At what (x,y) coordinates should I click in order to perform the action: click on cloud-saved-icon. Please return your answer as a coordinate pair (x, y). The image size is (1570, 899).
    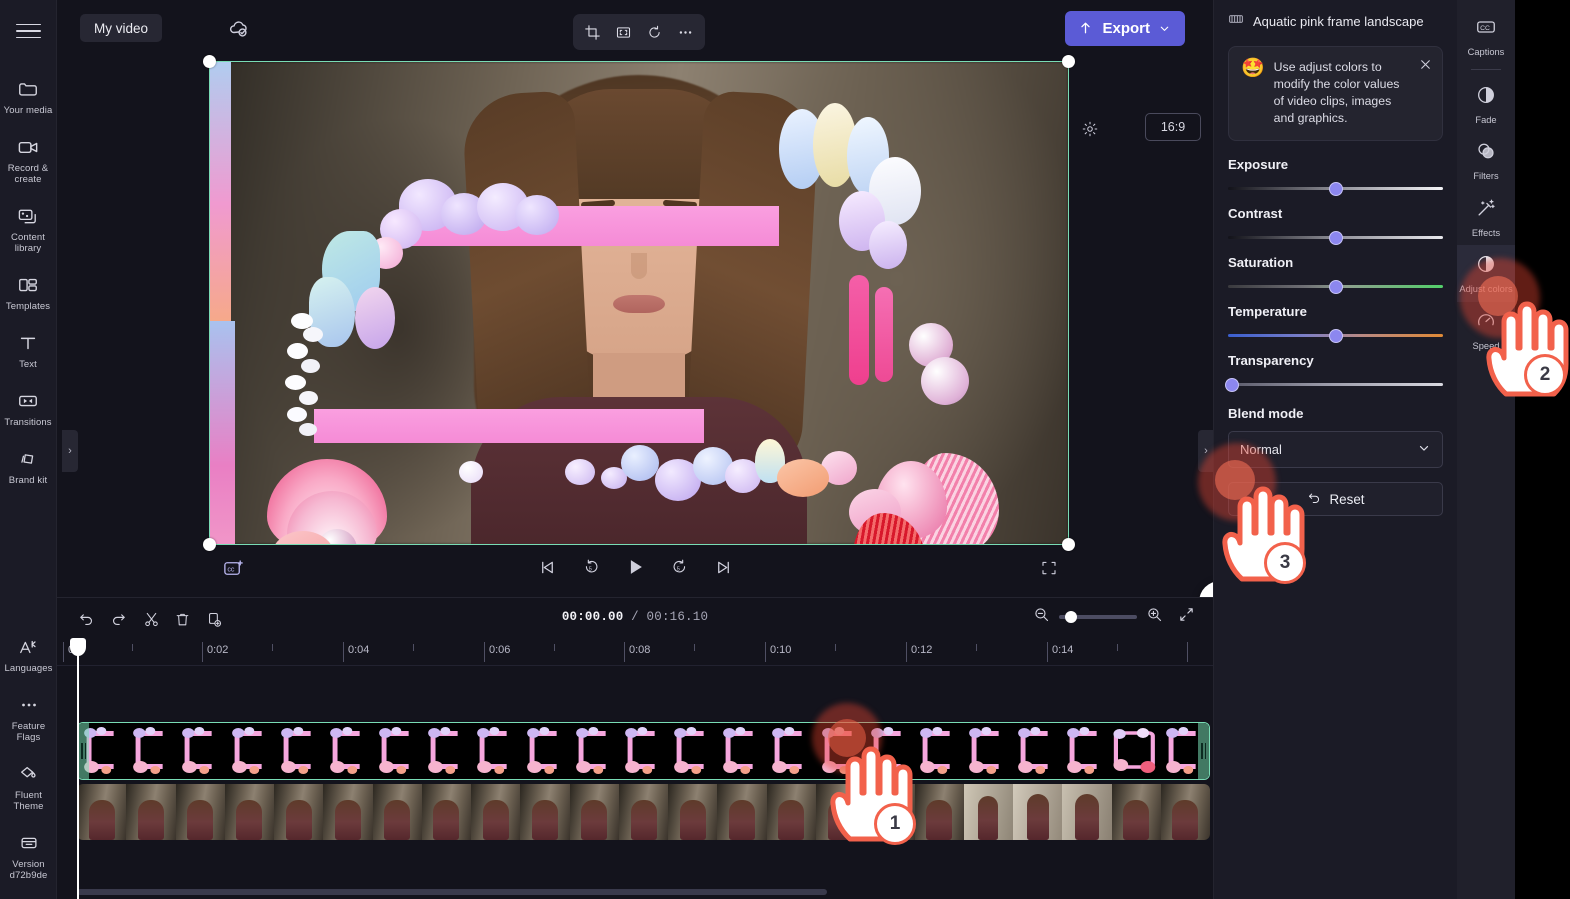
    Looking at the image, I should click on (239, 28).